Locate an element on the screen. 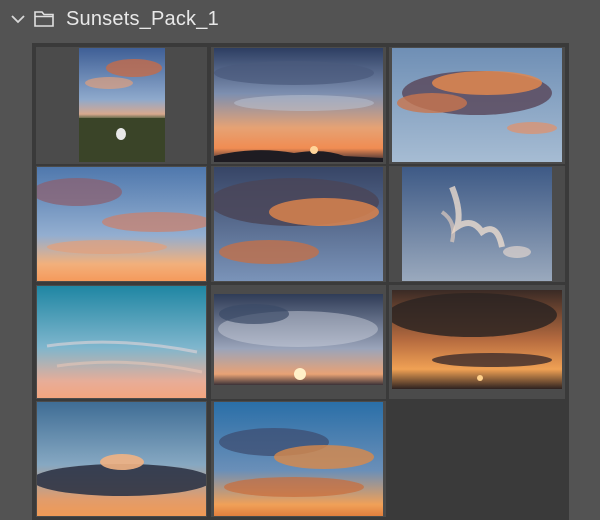  chevron-down-icon is located at coordinates (18, 19).